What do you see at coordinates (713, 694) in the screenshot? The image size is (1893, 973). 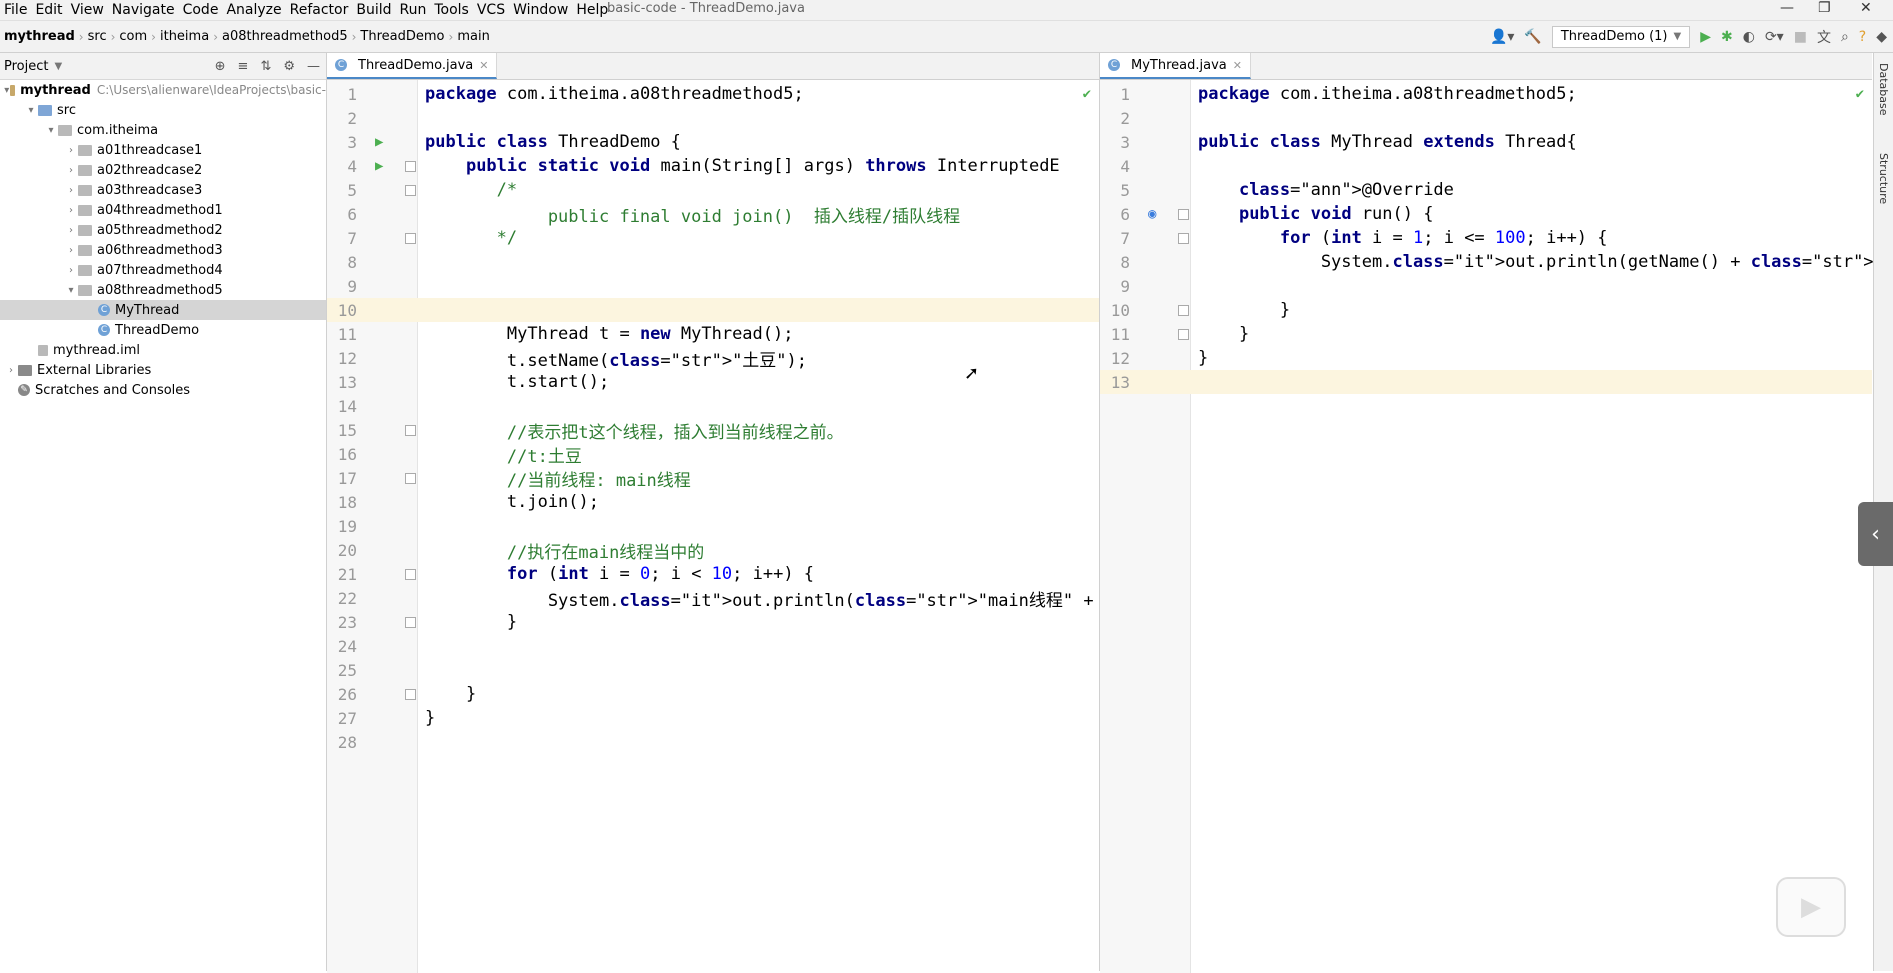 I see `code-line: 26 }` at bounding box center [713, 694].